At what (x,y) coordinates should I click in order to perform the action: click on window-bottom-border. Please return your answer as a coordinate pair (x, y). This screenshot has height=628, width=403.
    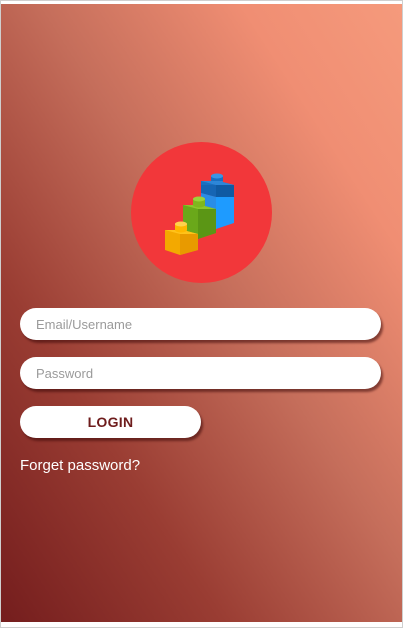
    Looking at the image, I should click on (201, 624).